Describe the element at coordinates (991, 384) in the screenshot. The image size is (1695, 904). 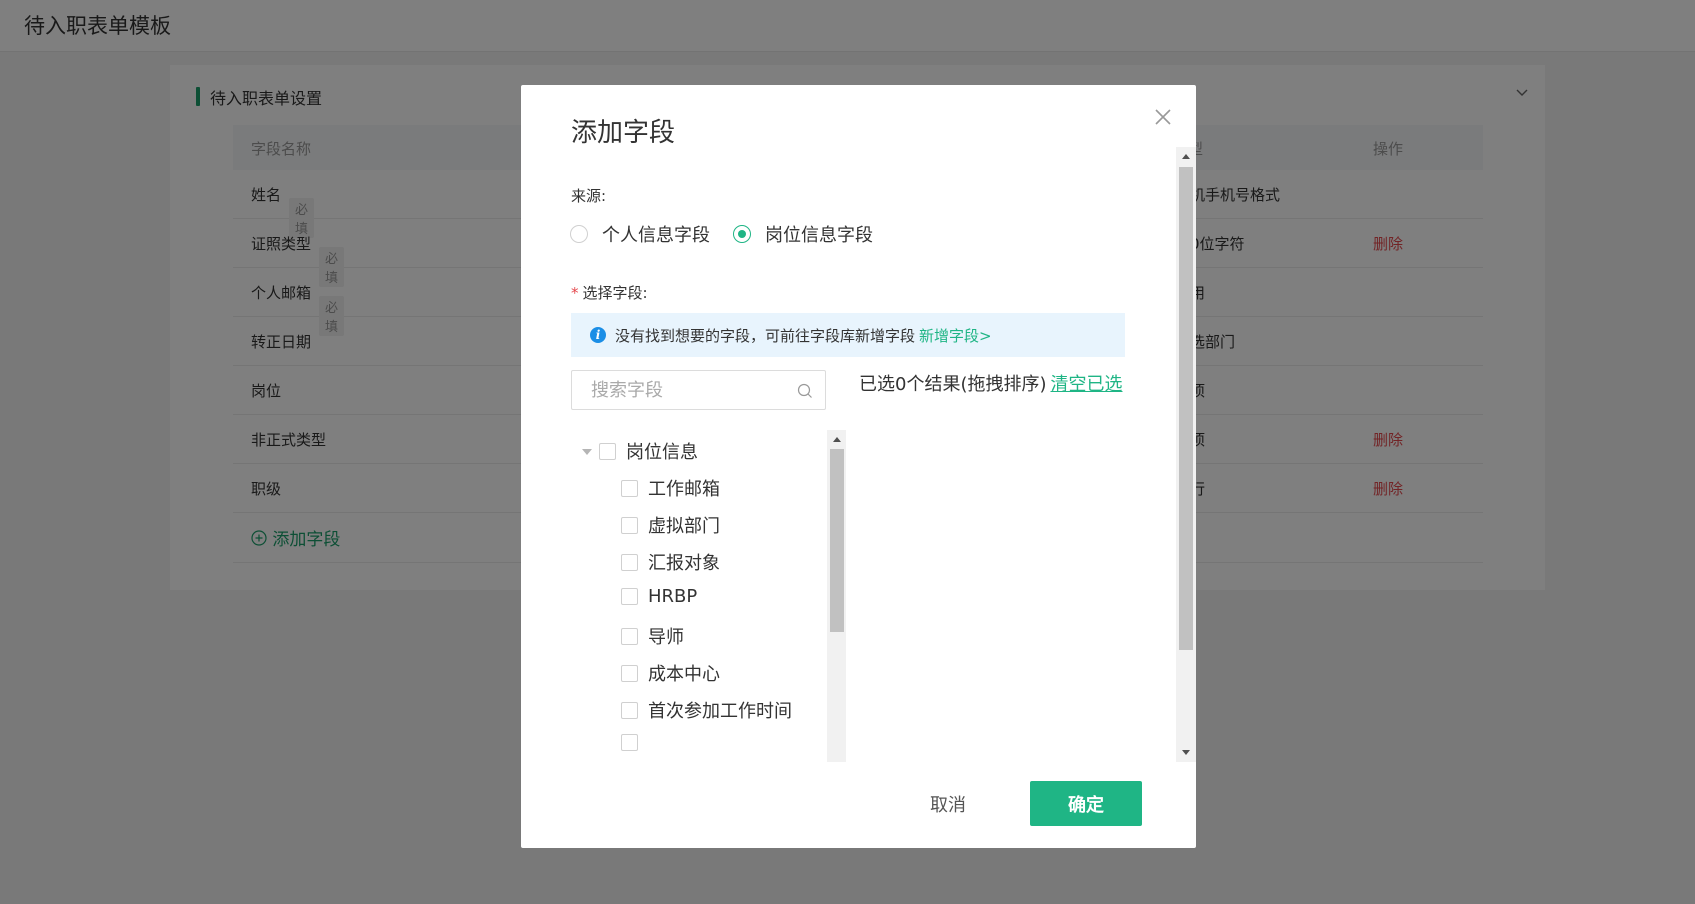
I see `selected-summary: 已选0个结果(拖拽排序) 清空已选` at that location.